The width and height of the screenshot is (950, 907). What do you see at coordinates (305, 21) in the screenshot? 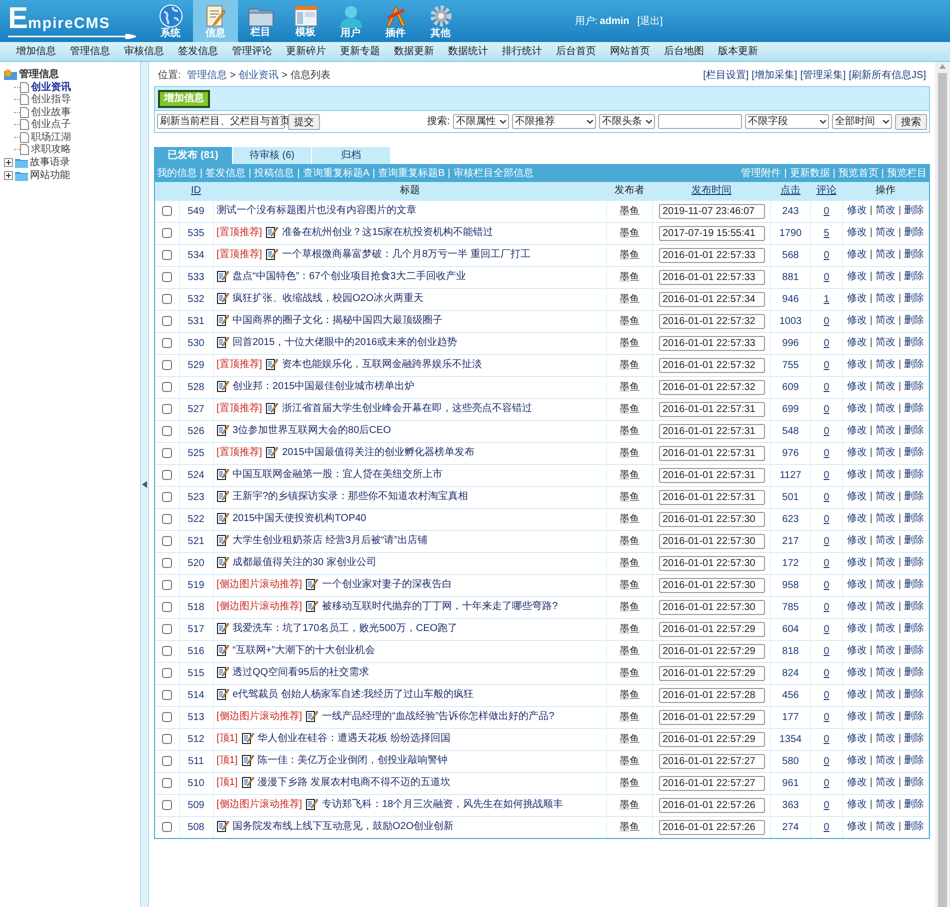
I see `nav-tab: 模板` at bounding box center [305, 21].